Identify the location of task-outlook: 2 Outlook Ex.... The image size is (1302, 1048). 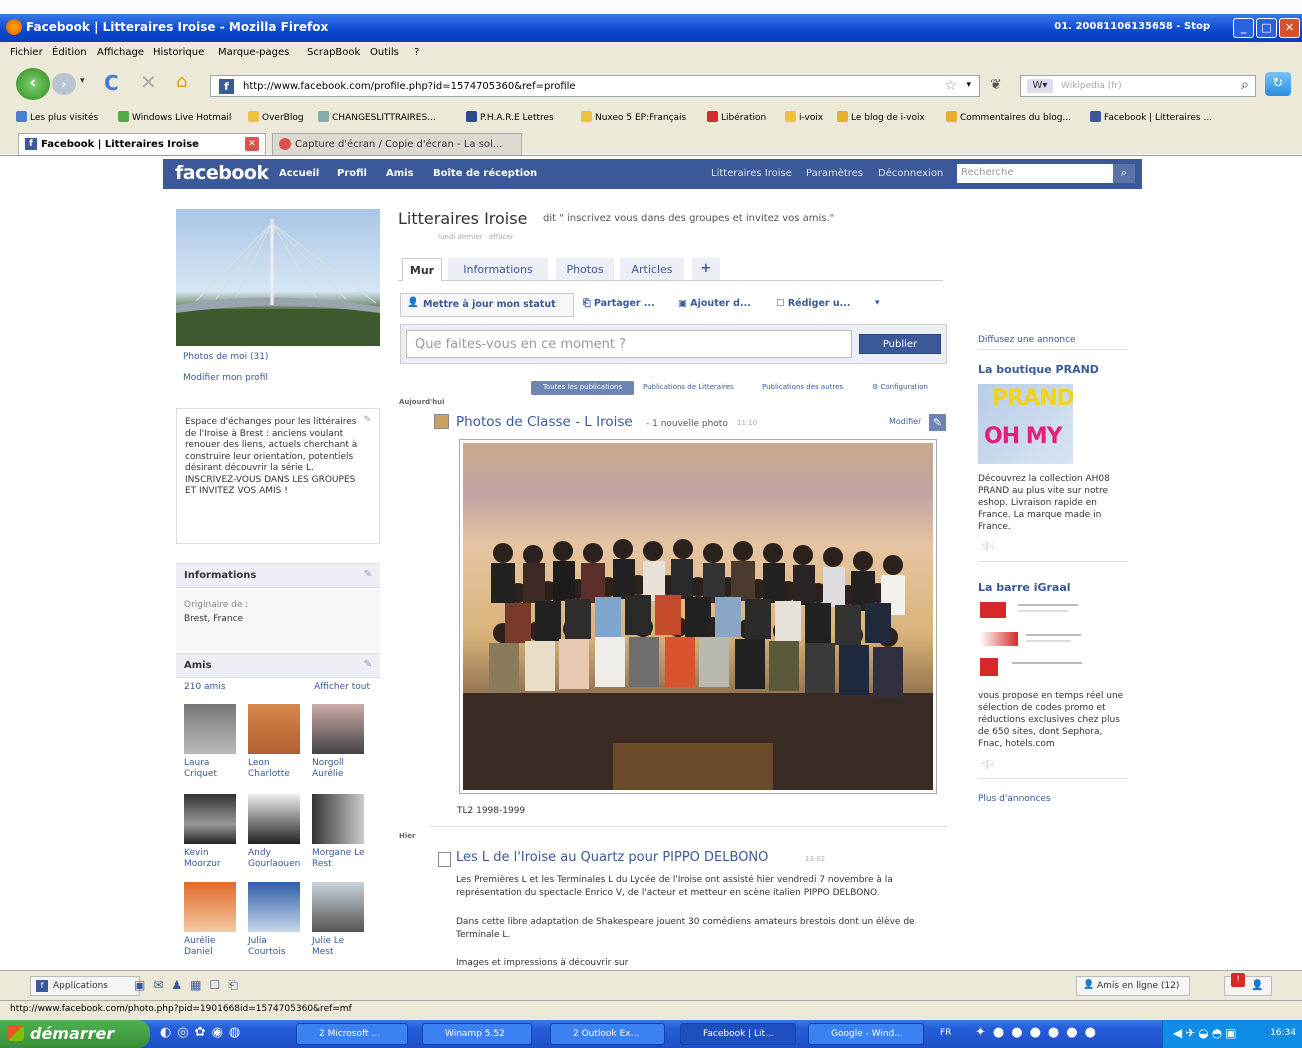
(607, 1034).